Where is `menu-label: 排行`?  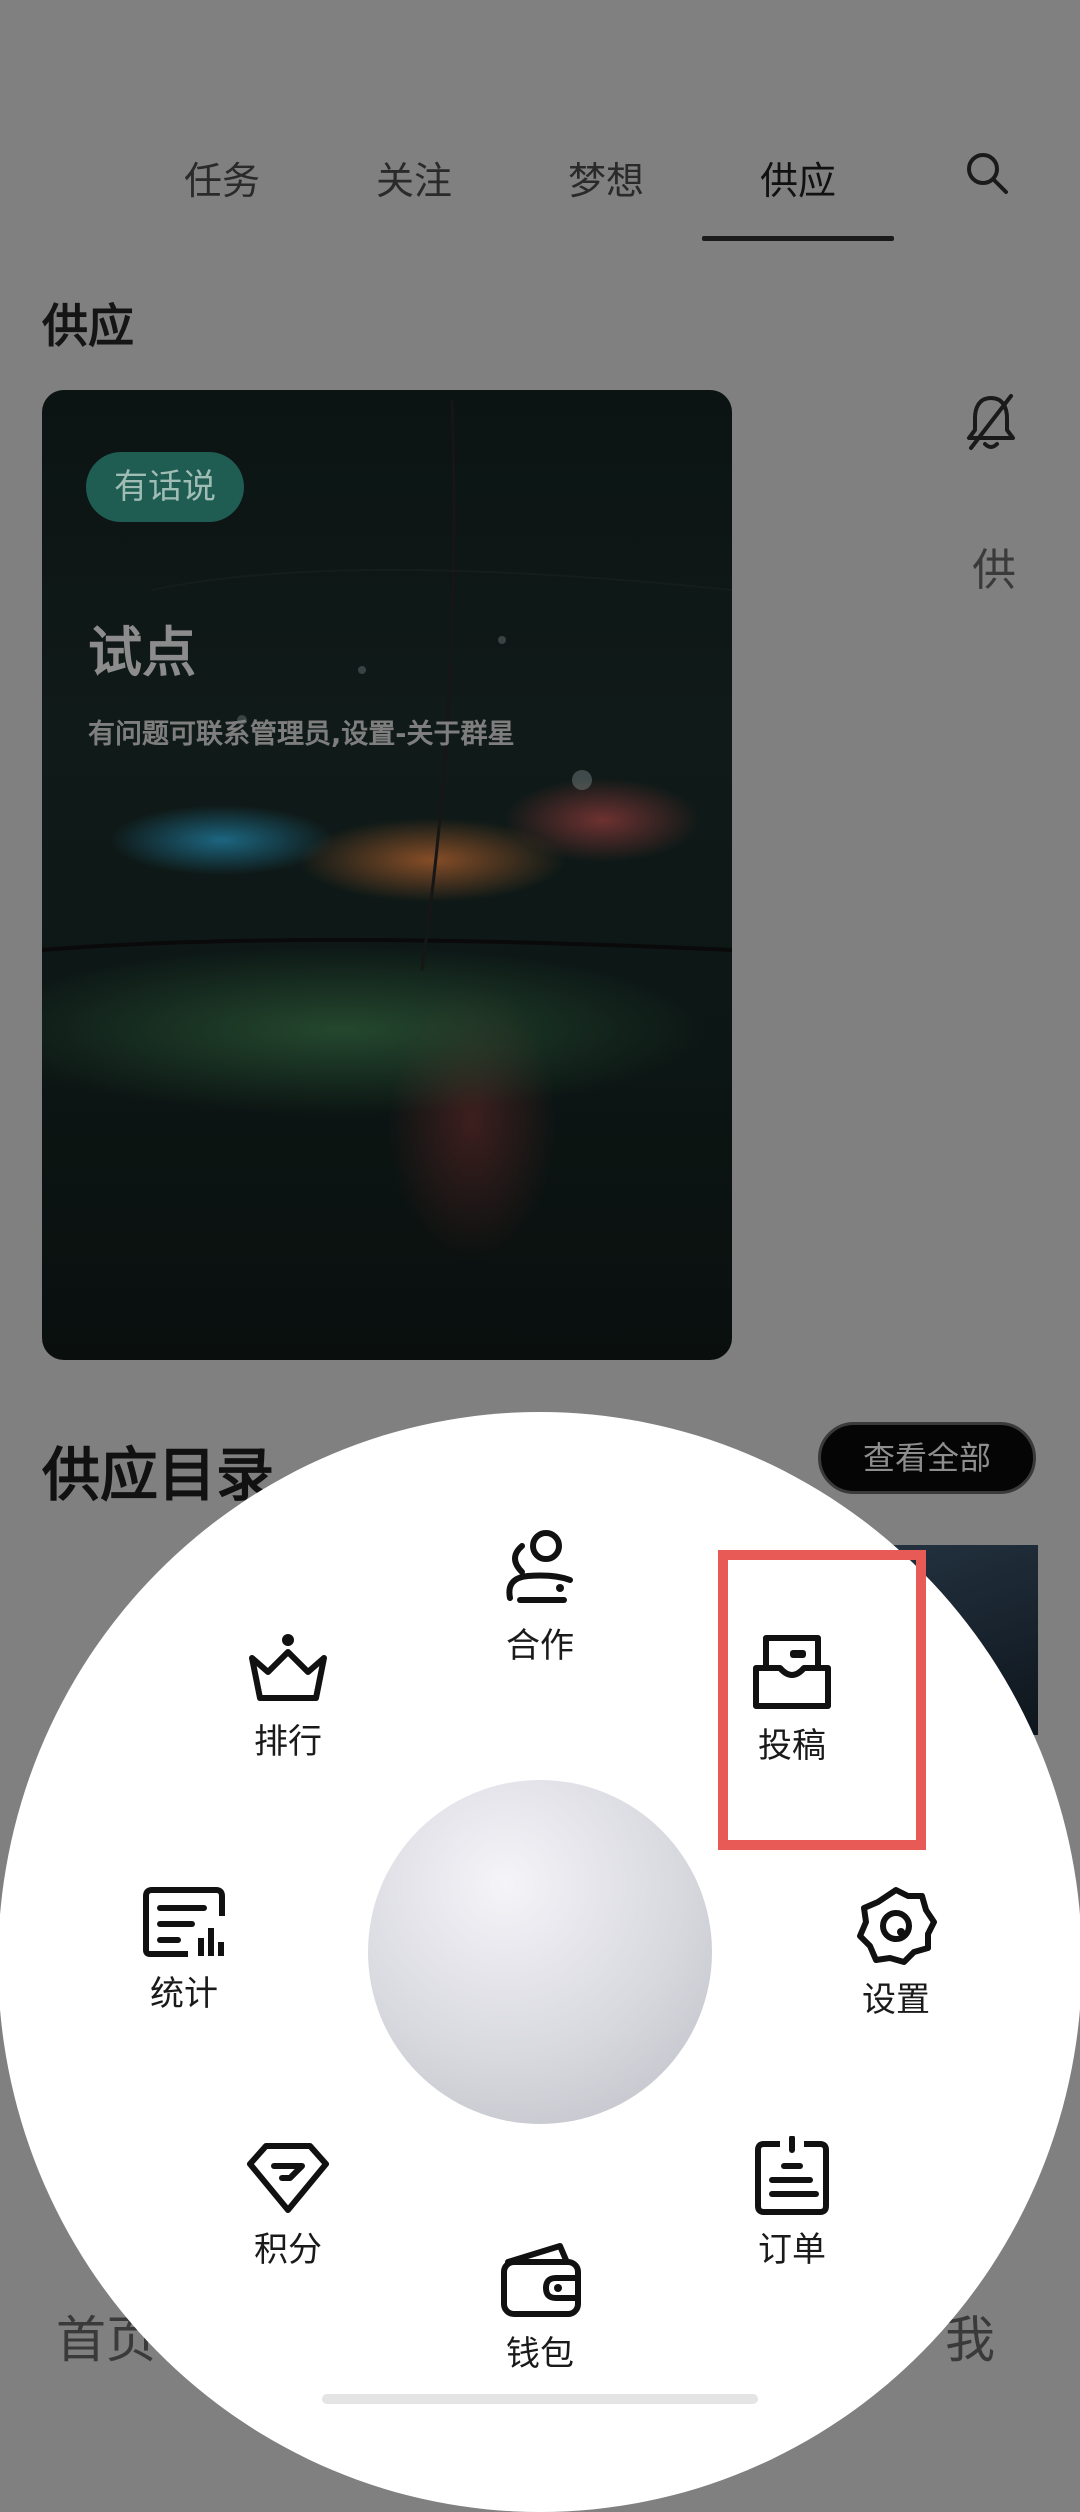
menu-label: 排行 is located at coordinates (288, 1742).